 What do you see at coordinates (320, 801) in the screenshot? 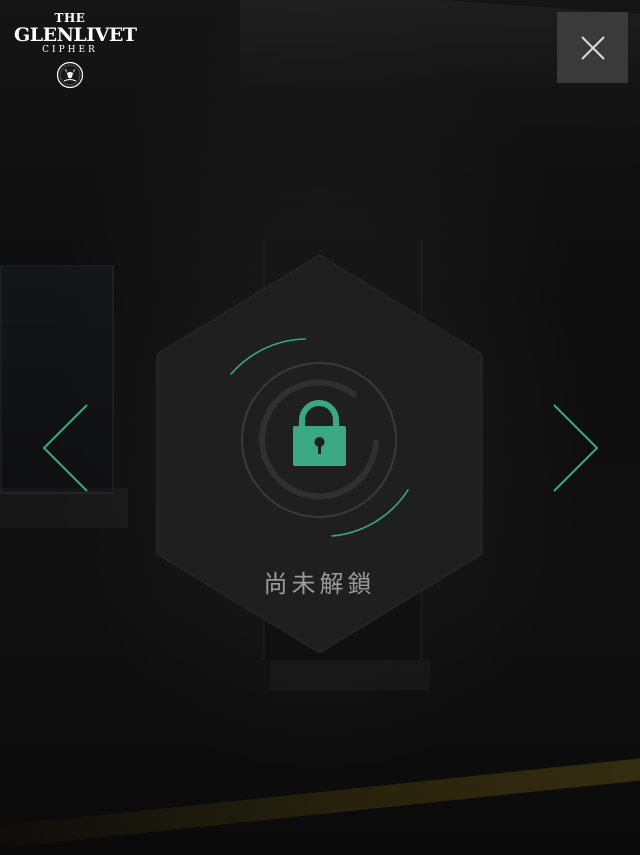
I see `background-floor-stripe` at bounding box center [320, 801].